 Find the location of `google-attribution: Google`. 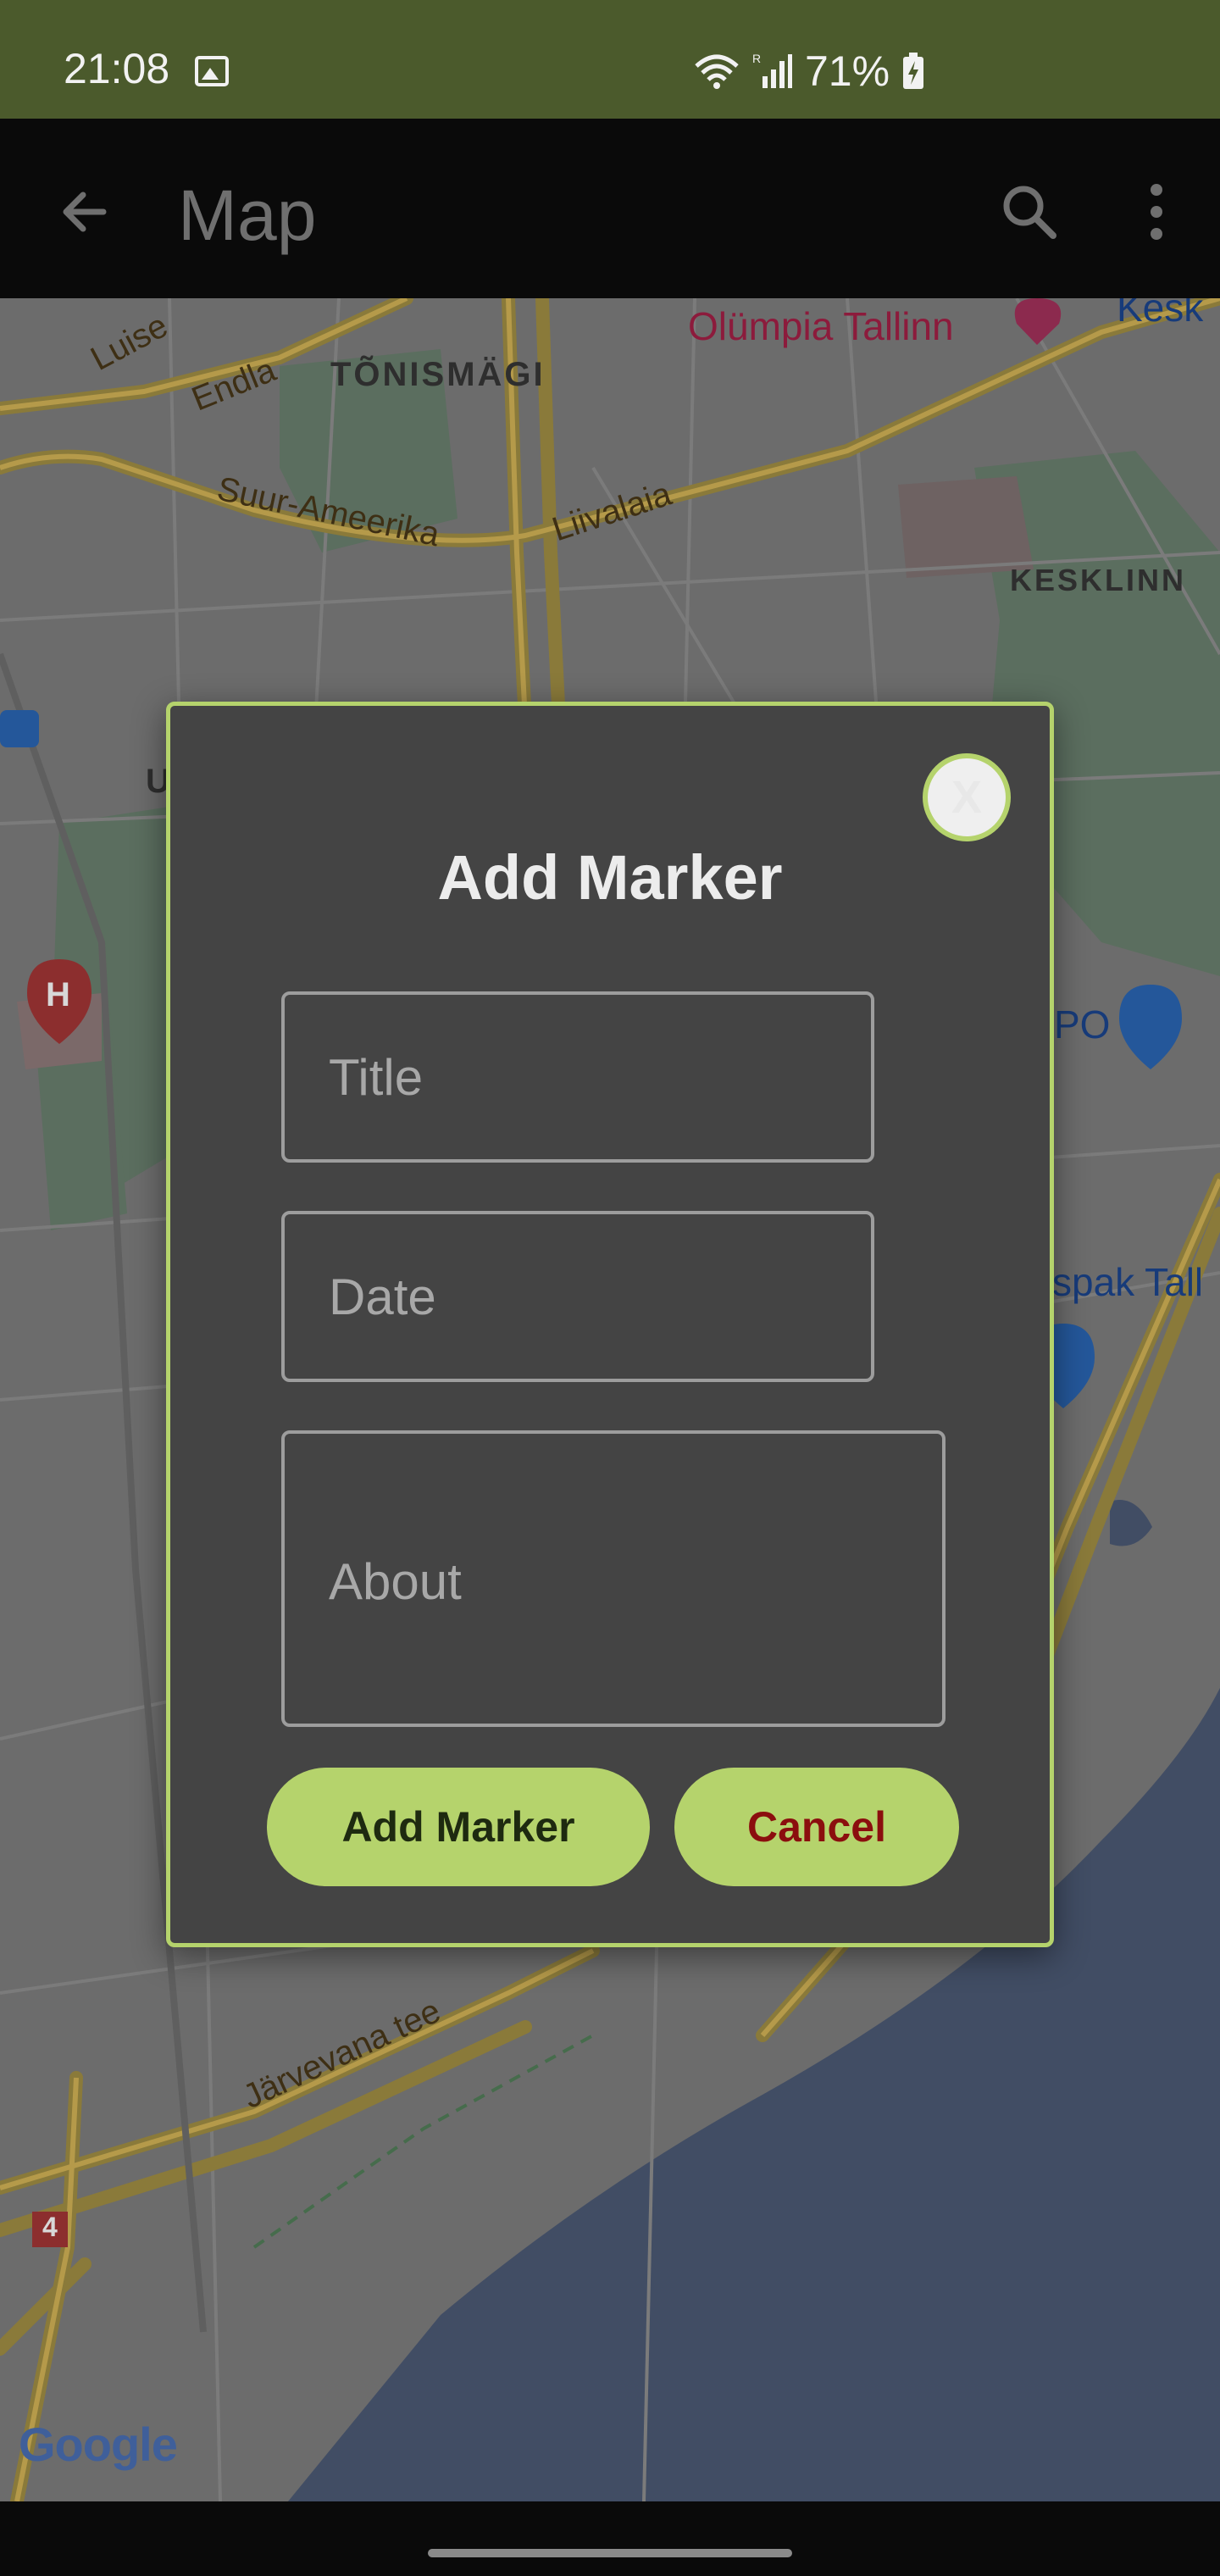

google-attribution: Google is located at coordinates (98, 2444).